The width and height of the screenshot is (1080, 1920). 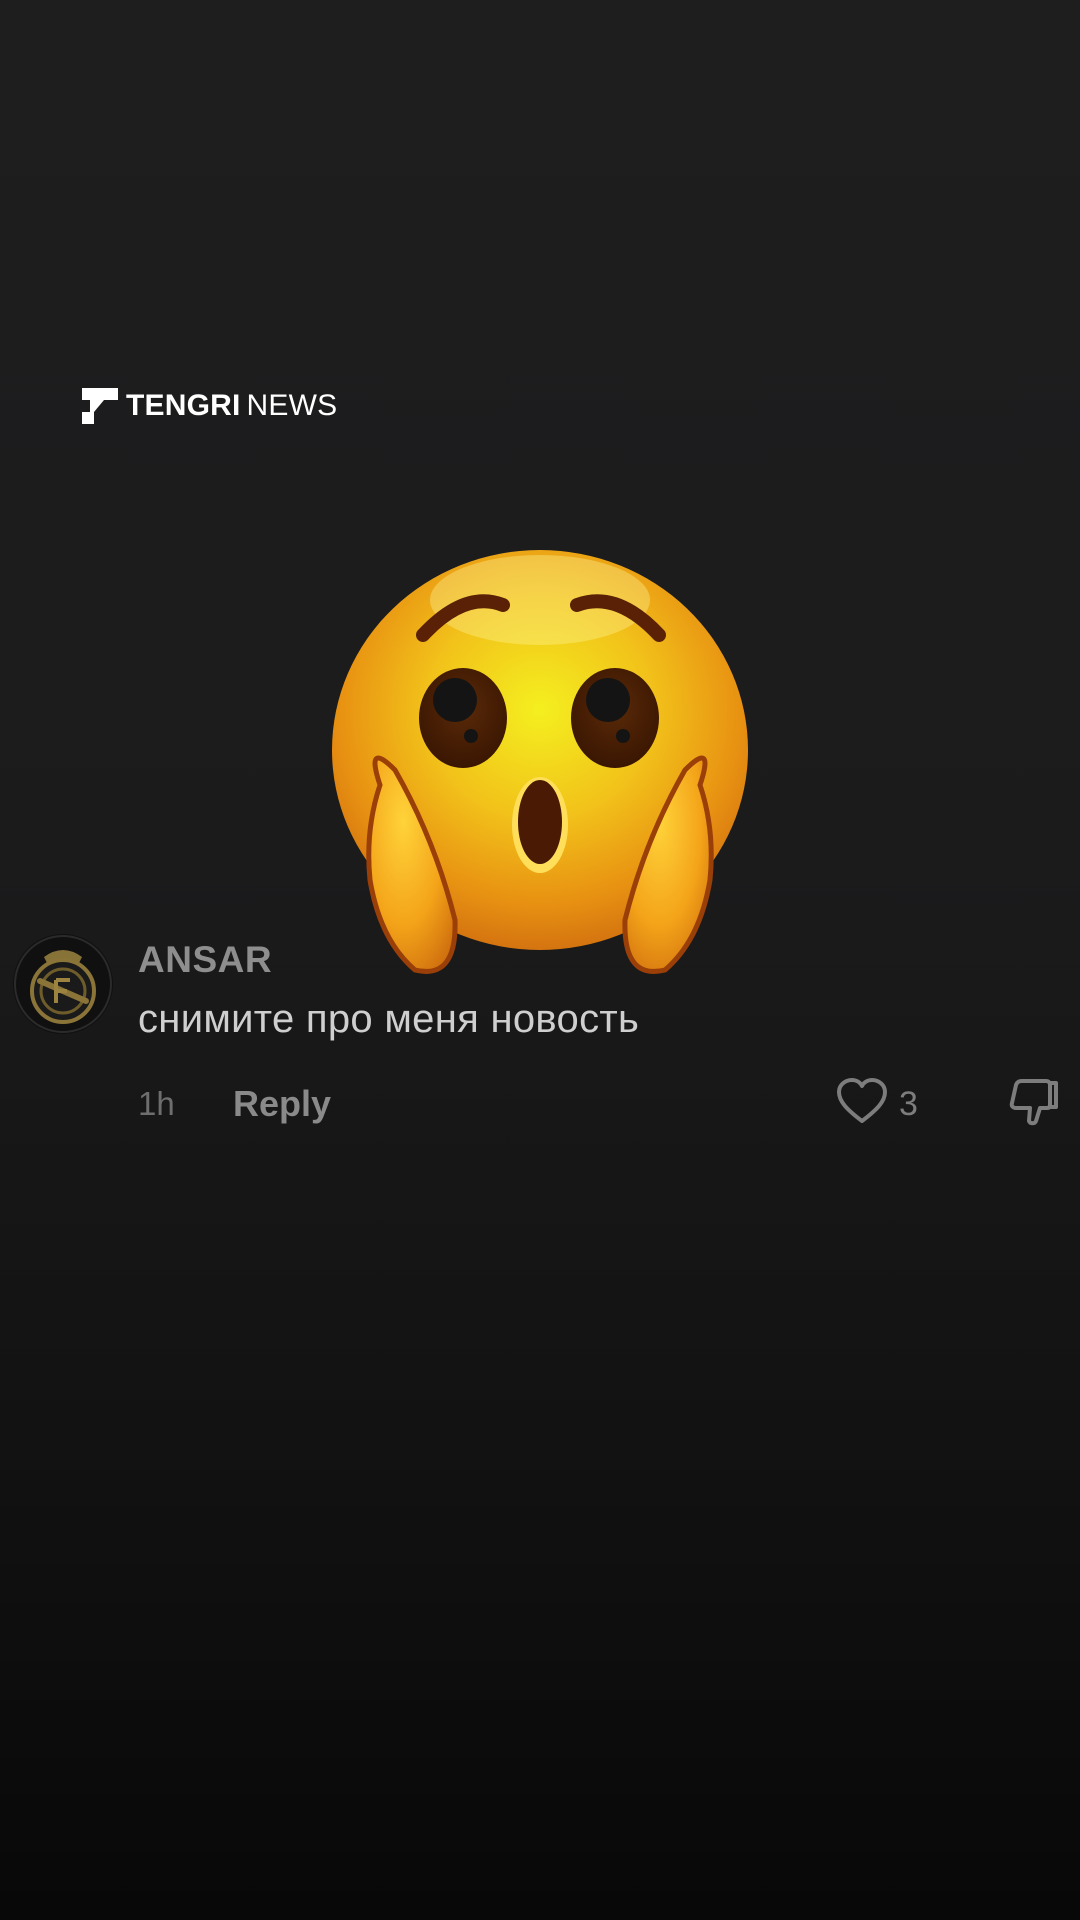 I want to click on reply-button: Reply, so click(x=282, y=1104).